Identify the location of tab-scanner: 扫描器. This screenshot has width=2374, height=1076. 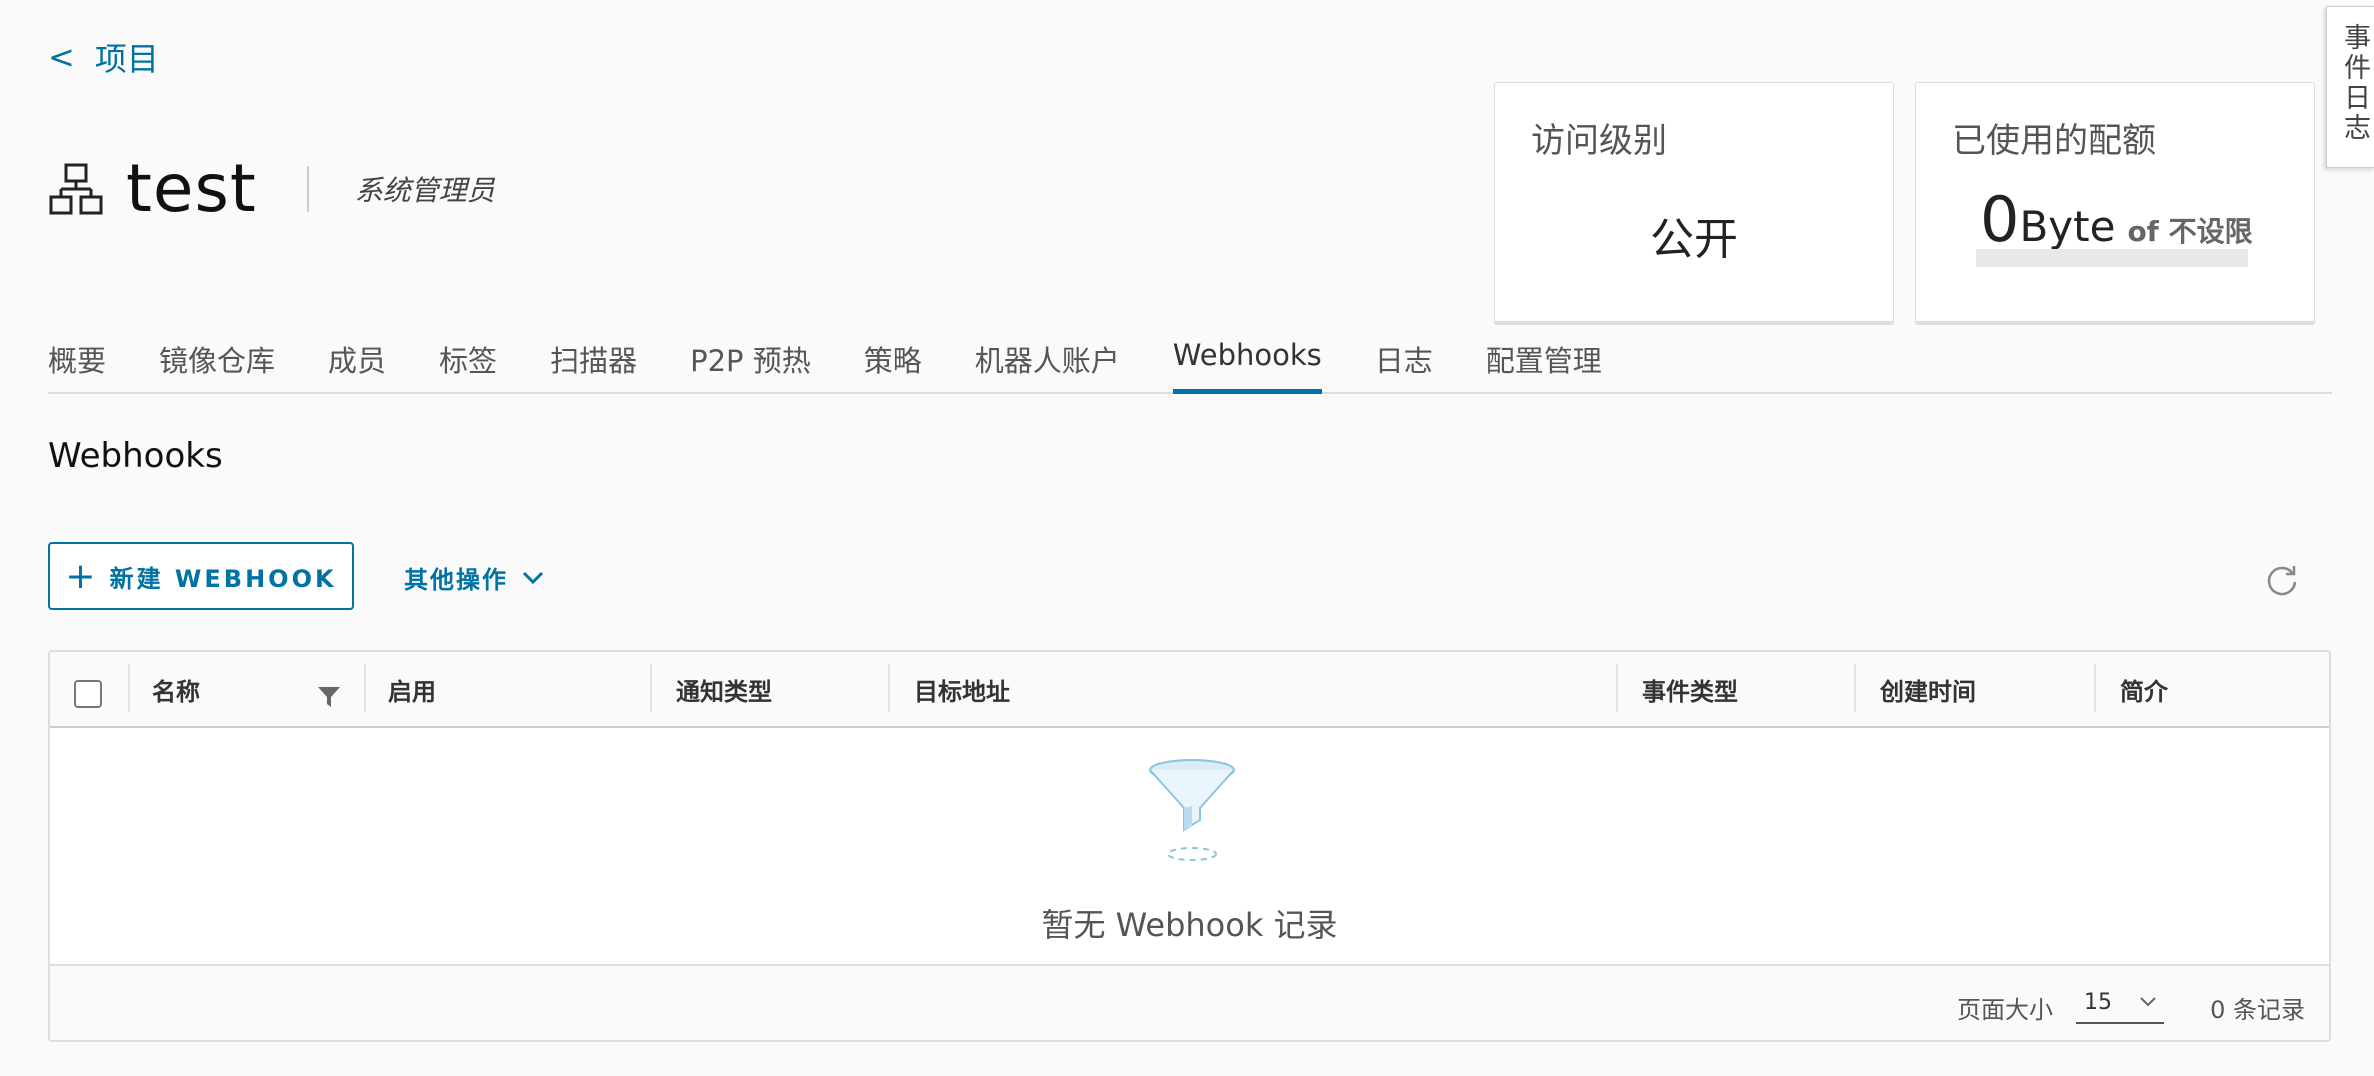
(593, 365).